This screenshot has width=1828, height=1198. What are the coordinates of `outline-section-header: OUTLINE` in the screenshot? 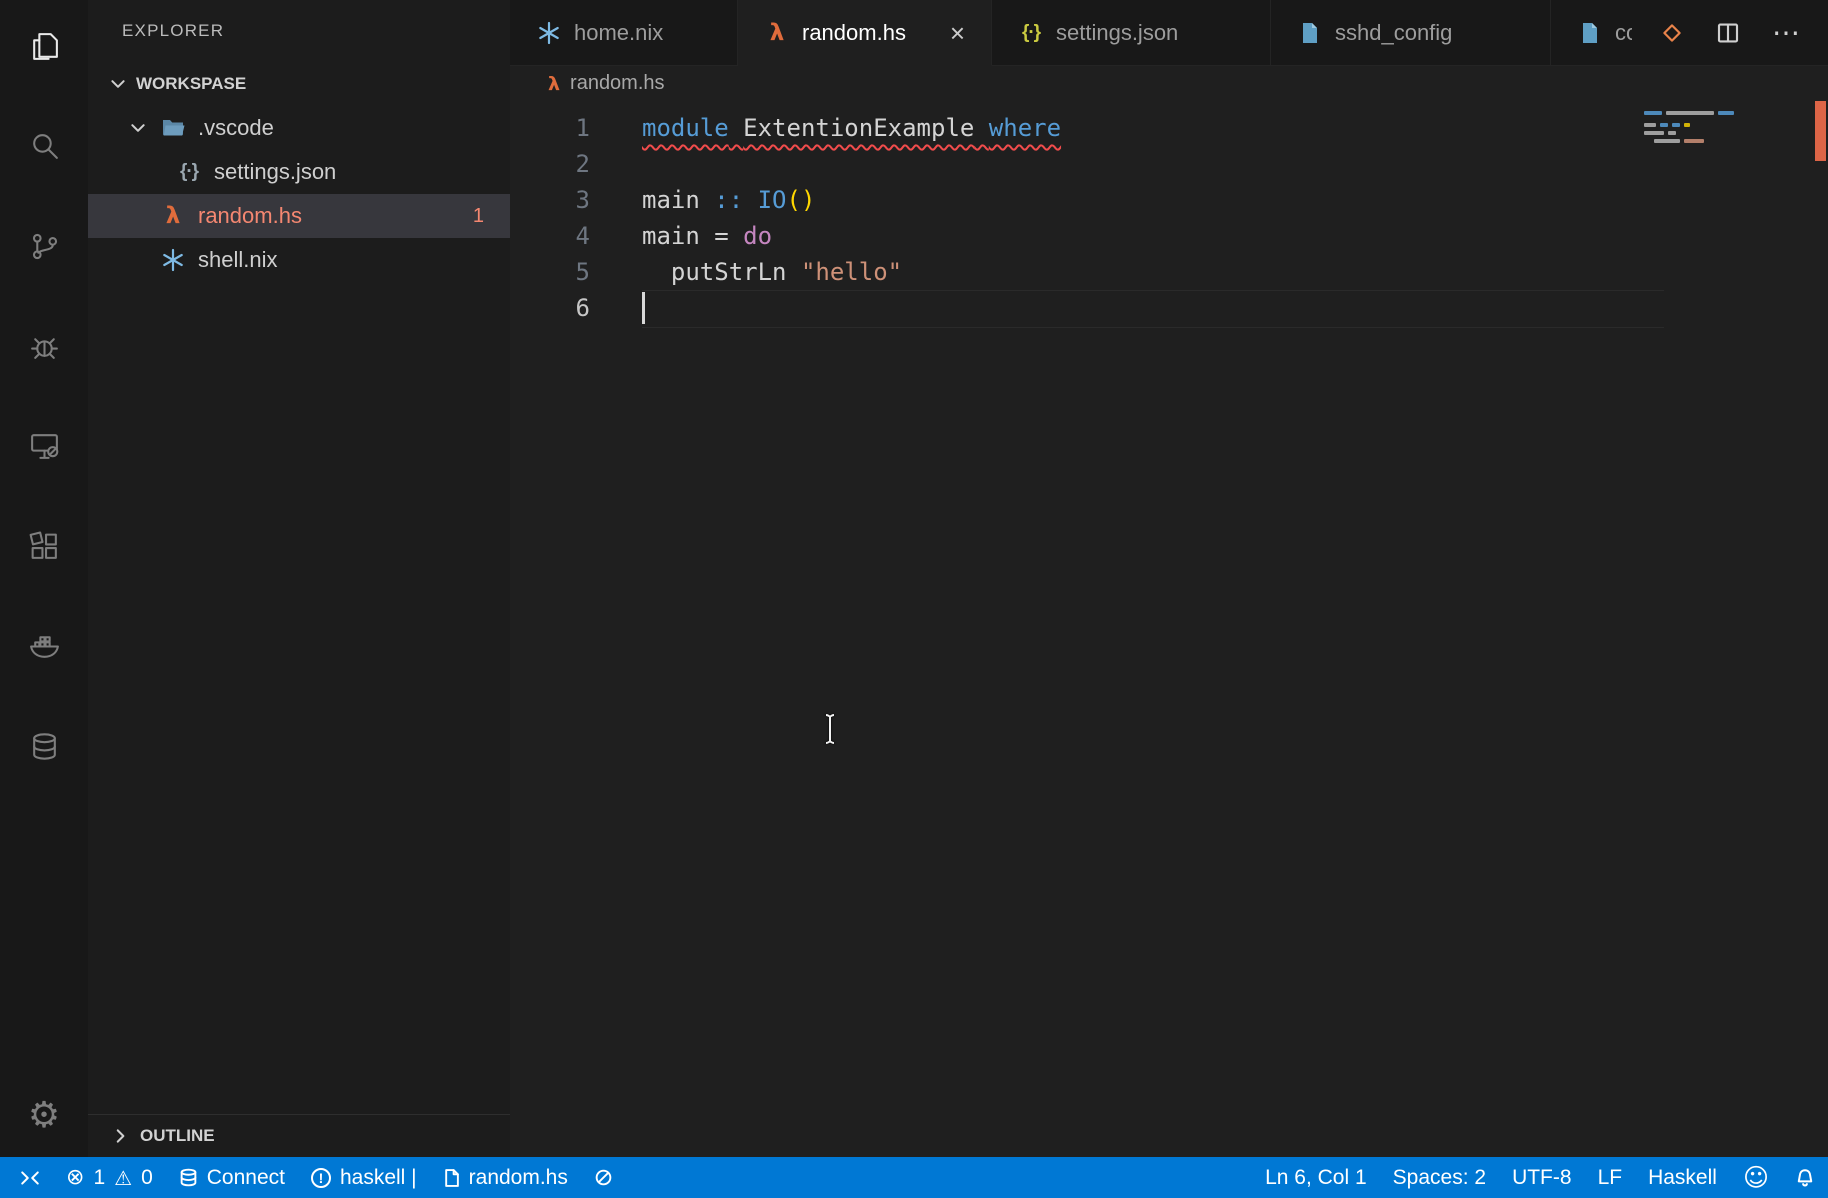 It's located at (299, 1135).